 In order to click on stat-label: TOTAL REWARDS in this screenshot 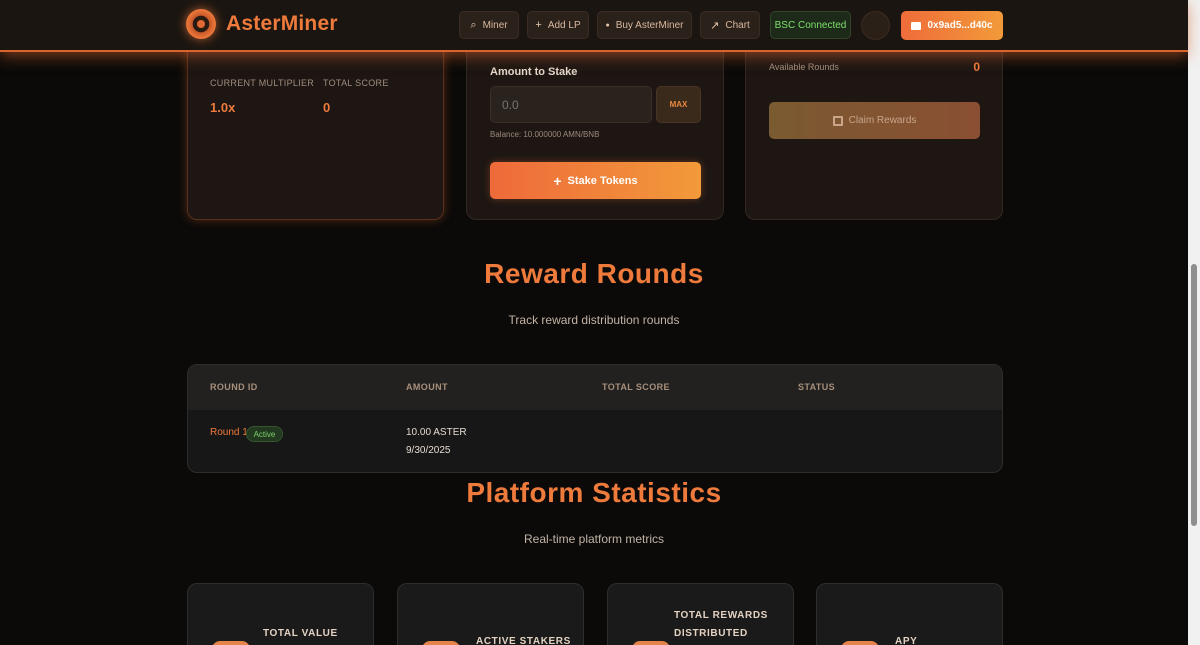, I will do `click(721, 615)`.